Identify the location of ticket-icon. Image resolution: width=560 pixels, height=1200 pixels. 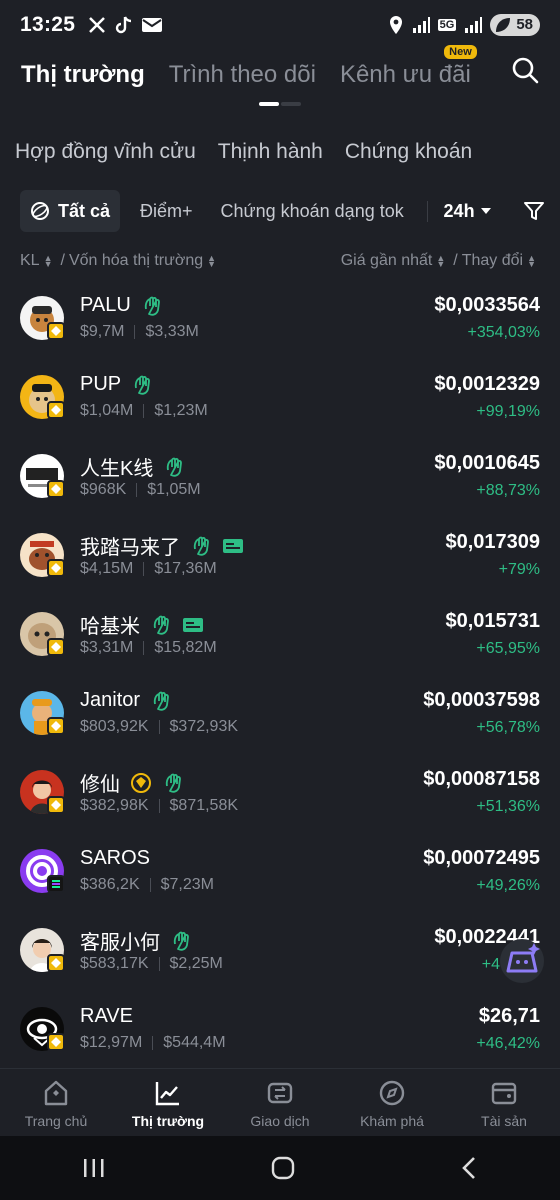
(193, 624).